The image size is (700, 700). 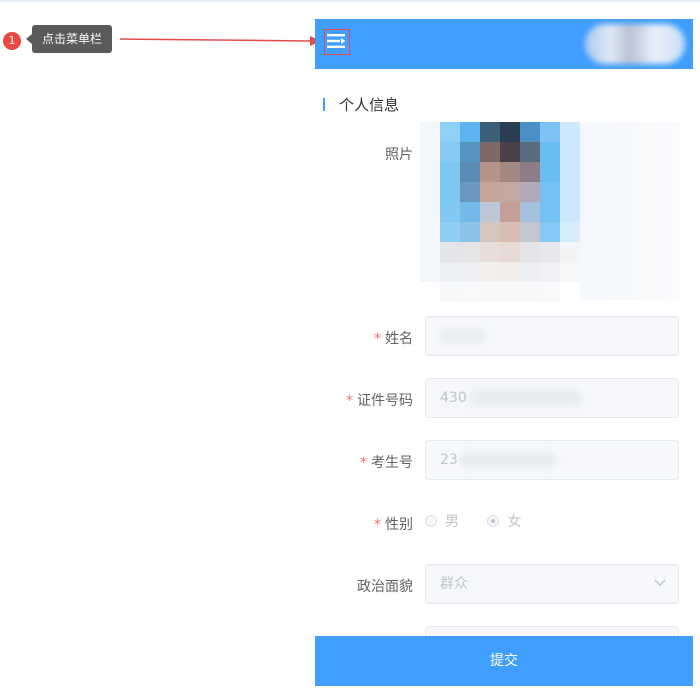 I want to click on menu-button, so click(x=337, y=42).